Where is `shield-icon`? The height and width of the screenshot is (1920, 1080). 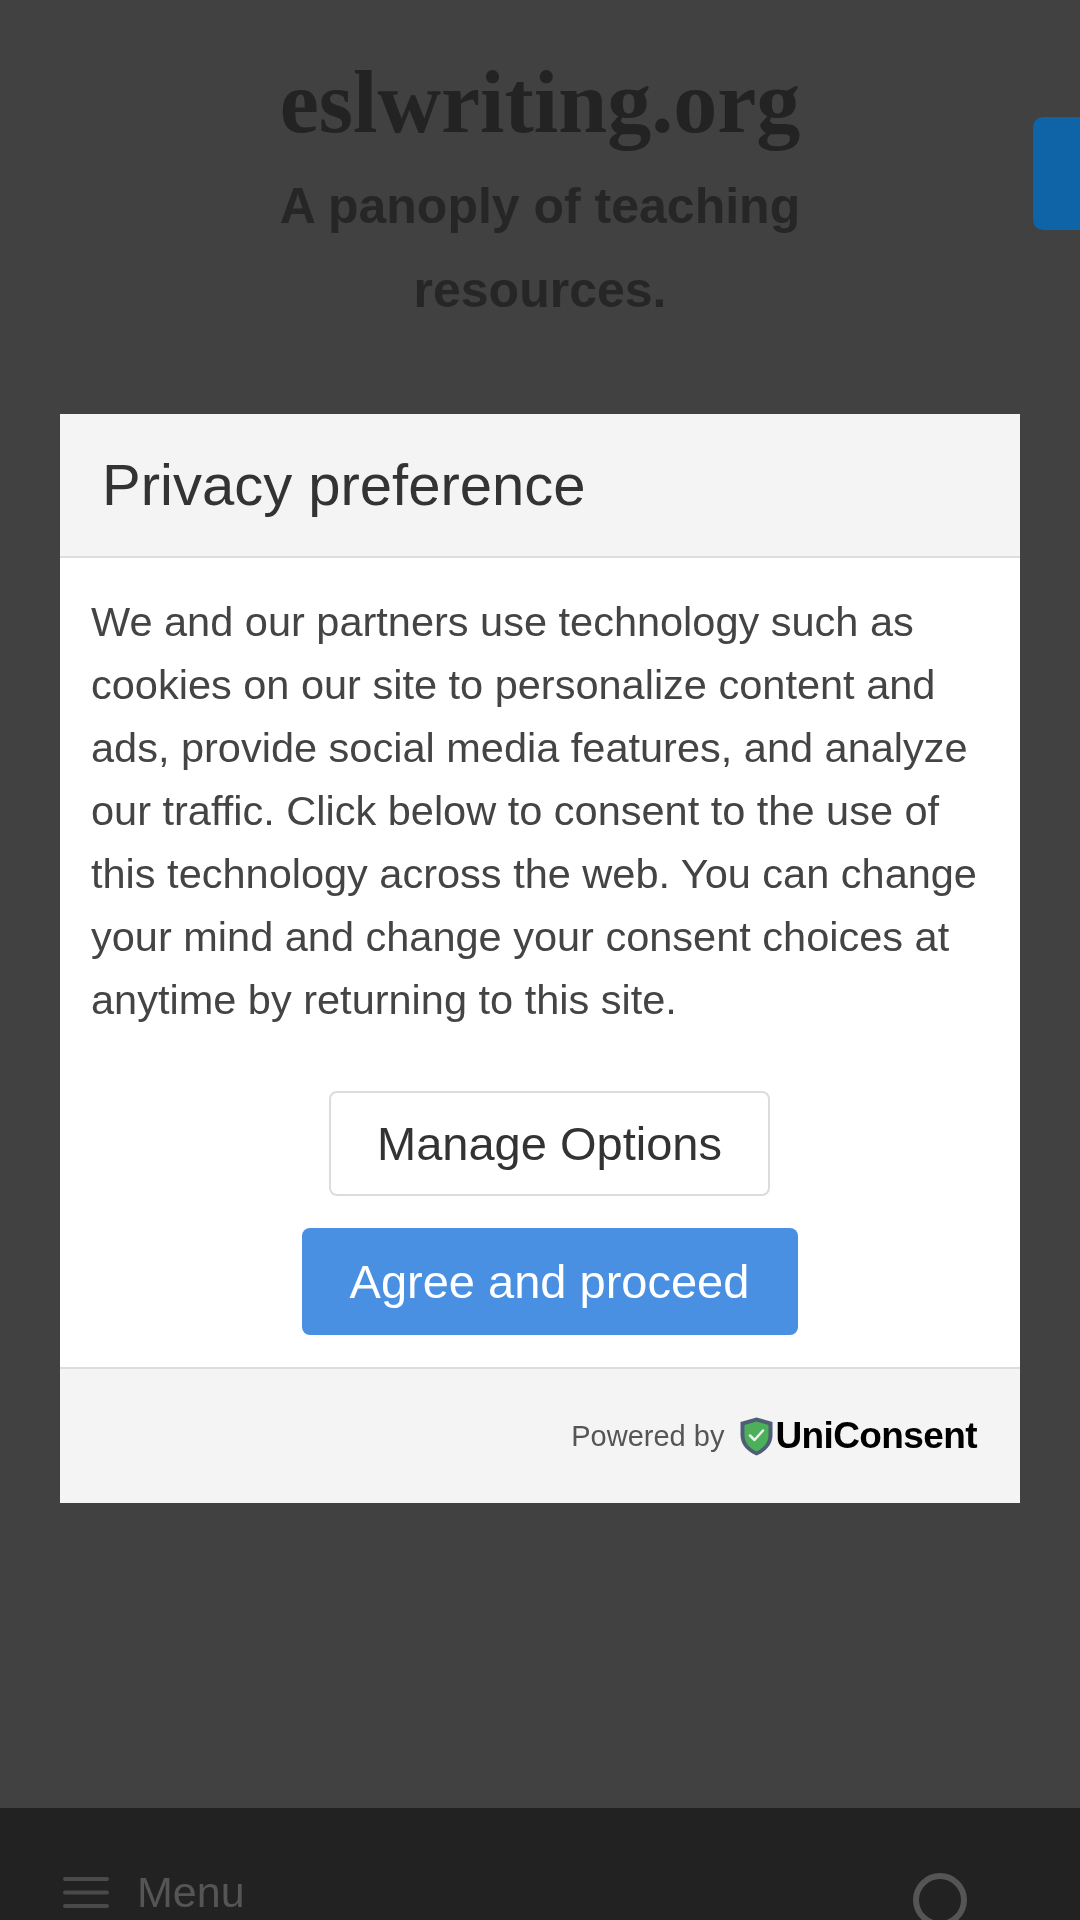
shield-icon is located at coordinates (757, 1436).